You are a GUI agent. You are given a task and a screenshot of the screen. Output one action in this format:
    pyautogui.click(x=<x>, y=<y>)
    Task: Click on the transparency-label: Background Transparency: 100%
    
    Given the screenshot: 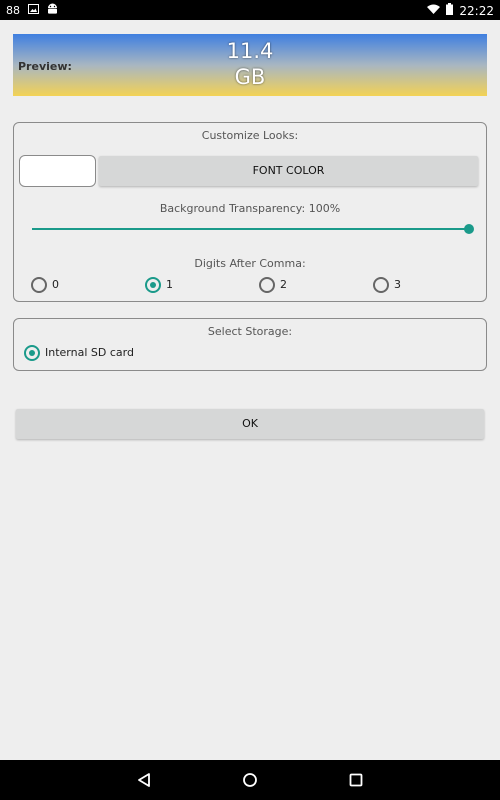 What is the action you would take?
    pyautogui.click(x=250, y=208)
    